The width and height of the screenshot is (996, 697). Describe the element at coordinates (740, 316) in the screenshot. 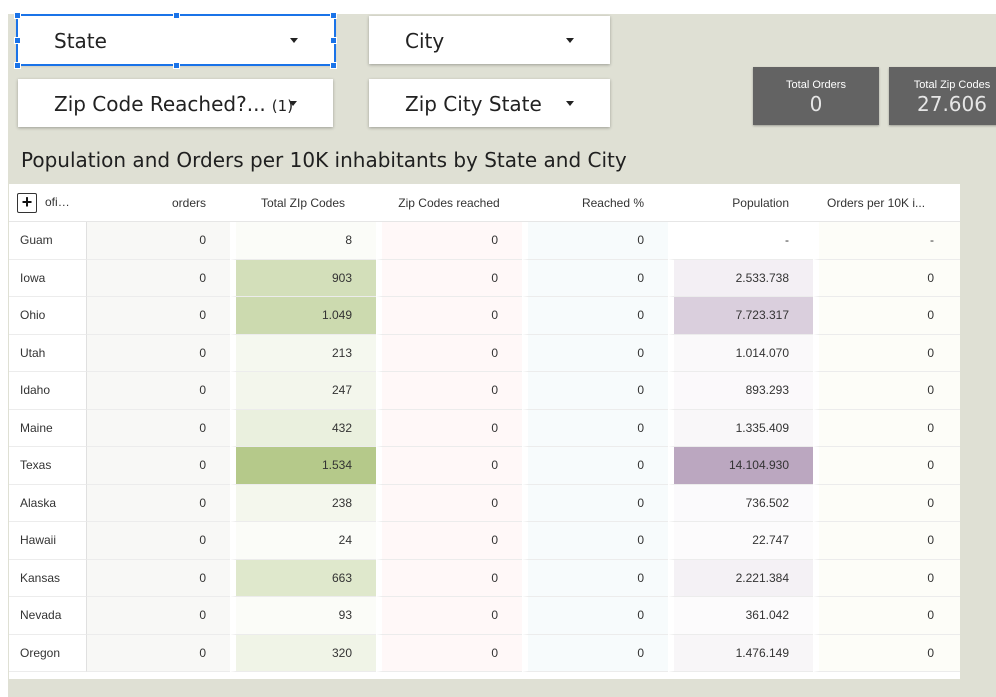

I see `population-cell: 7.723.317` at that location.